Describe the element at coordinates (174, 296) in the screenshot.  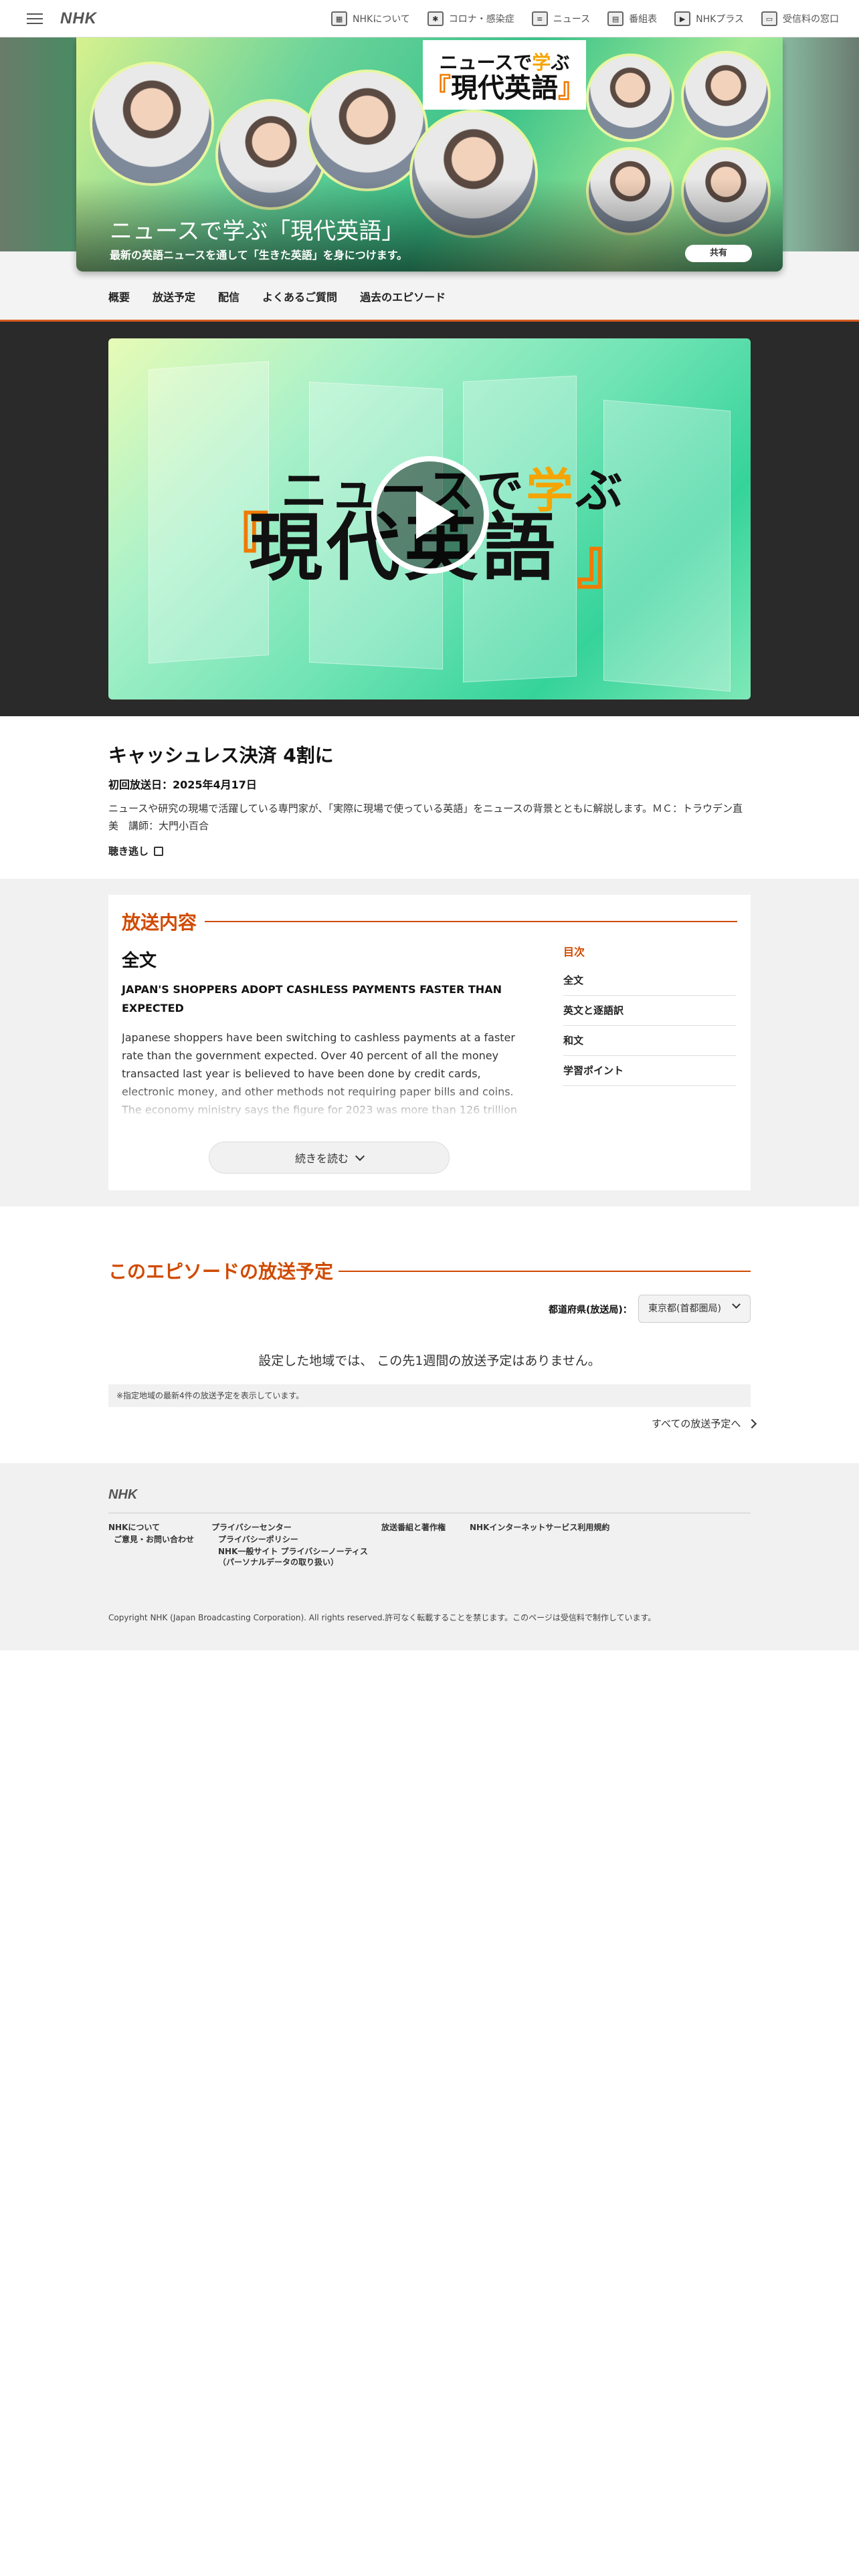
I see `tab-schedule: 放送予定` at that location.